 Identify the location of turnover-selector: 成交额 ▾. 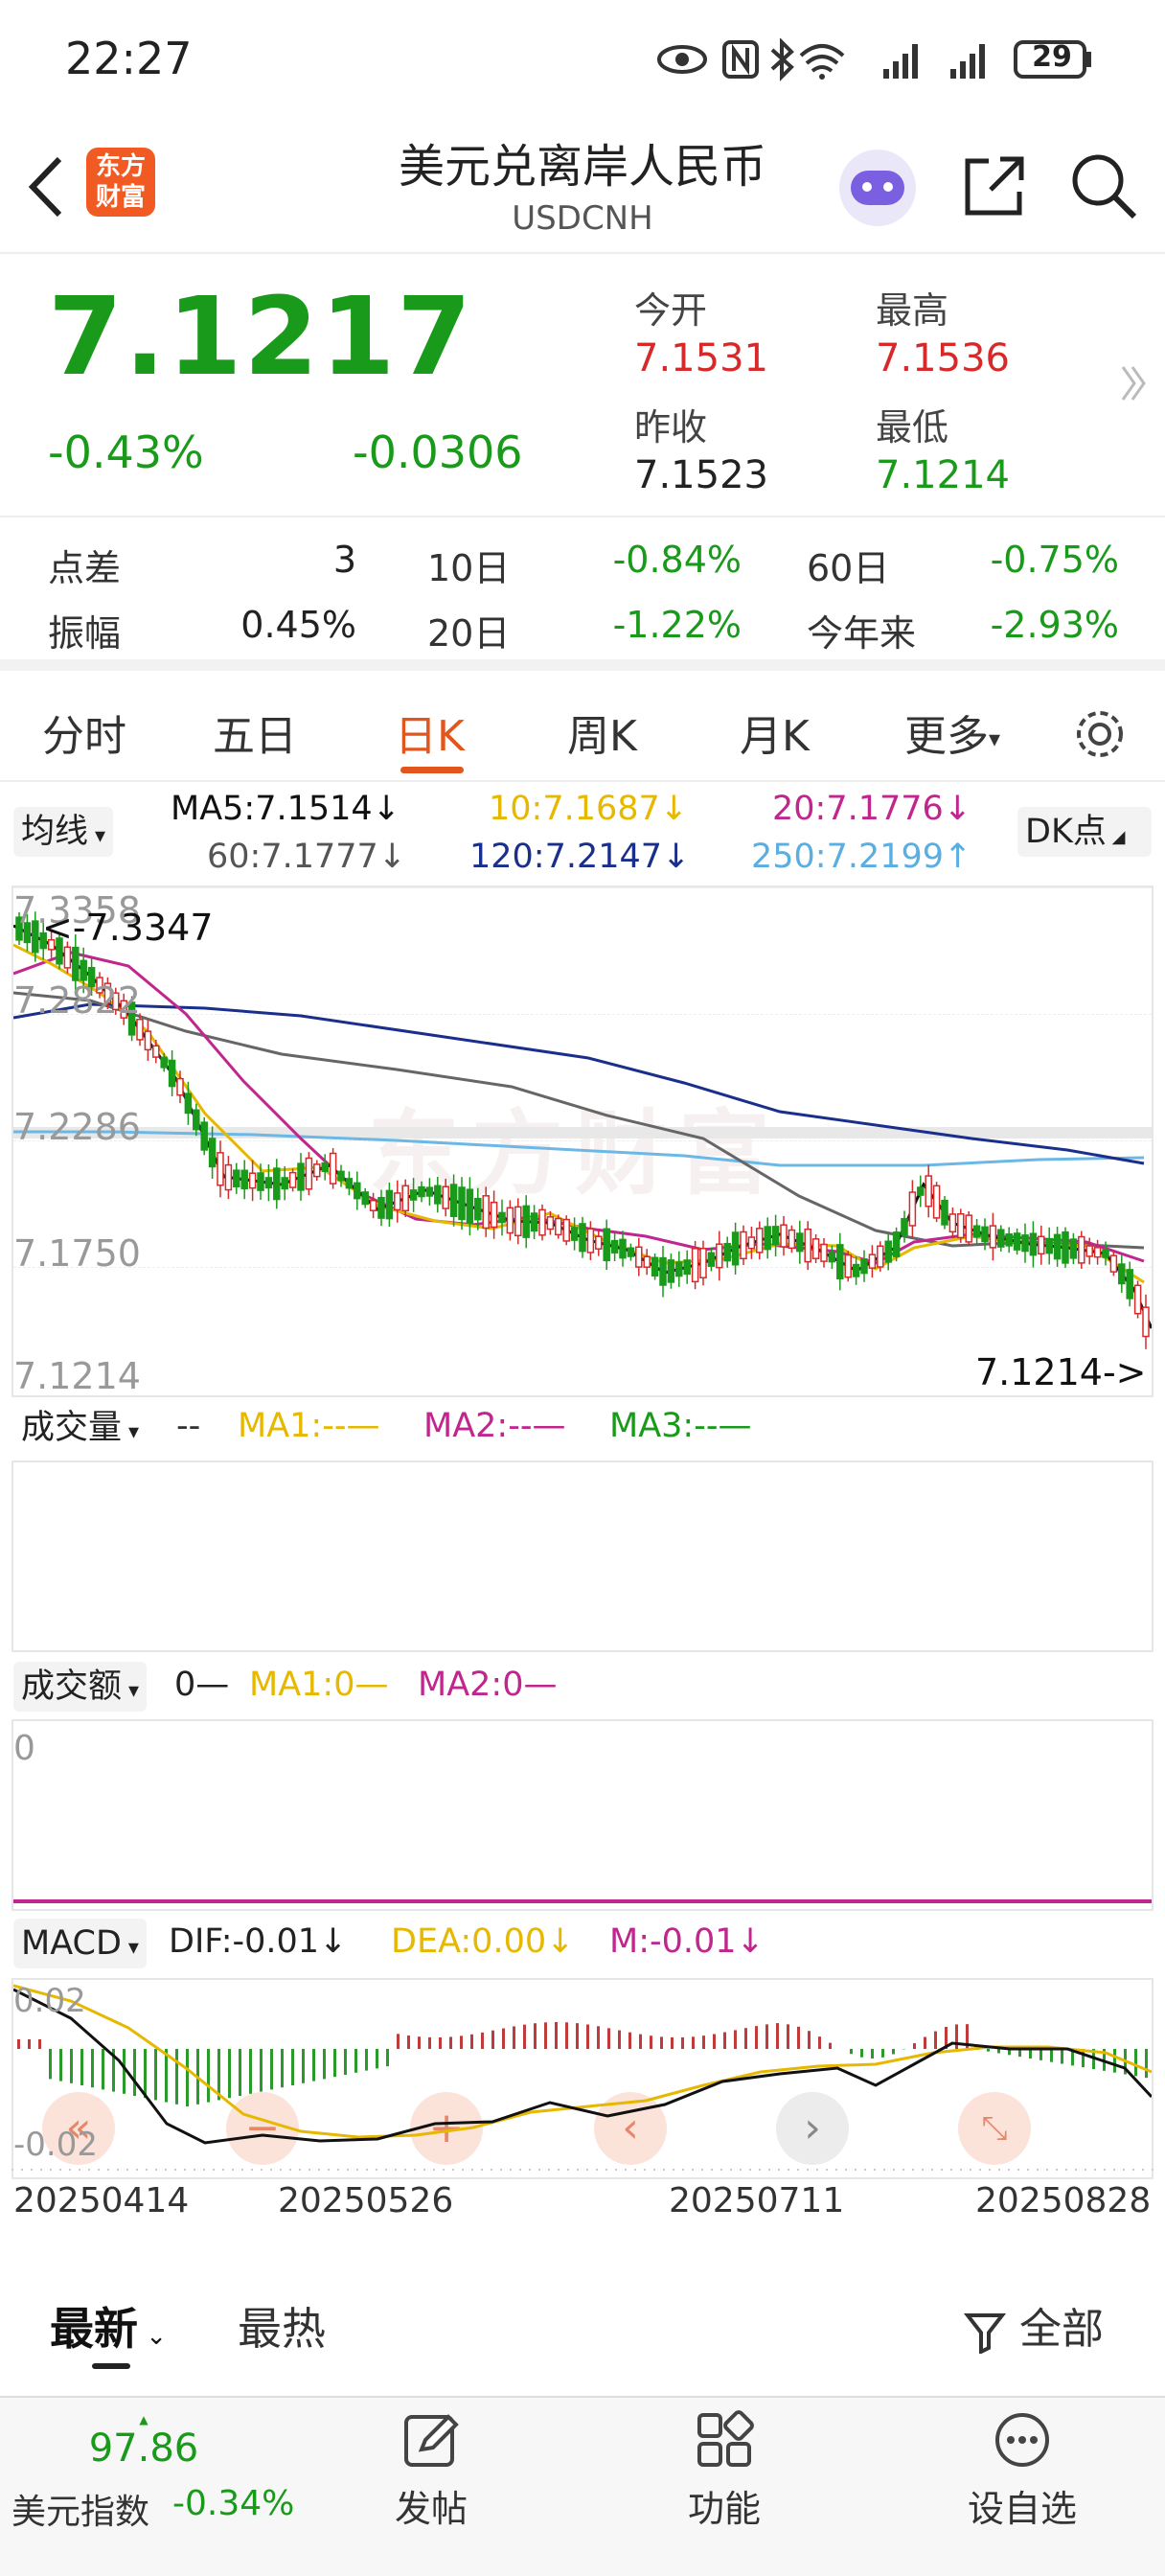
(81, 1687).